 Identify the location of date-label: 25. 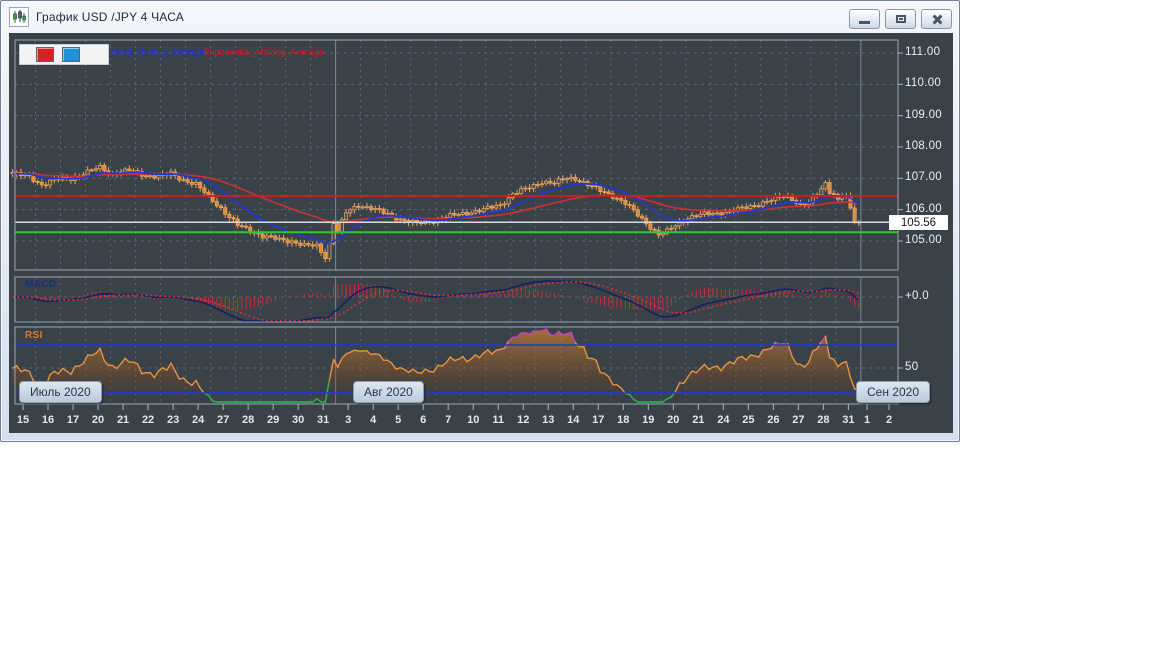
(748, 420).